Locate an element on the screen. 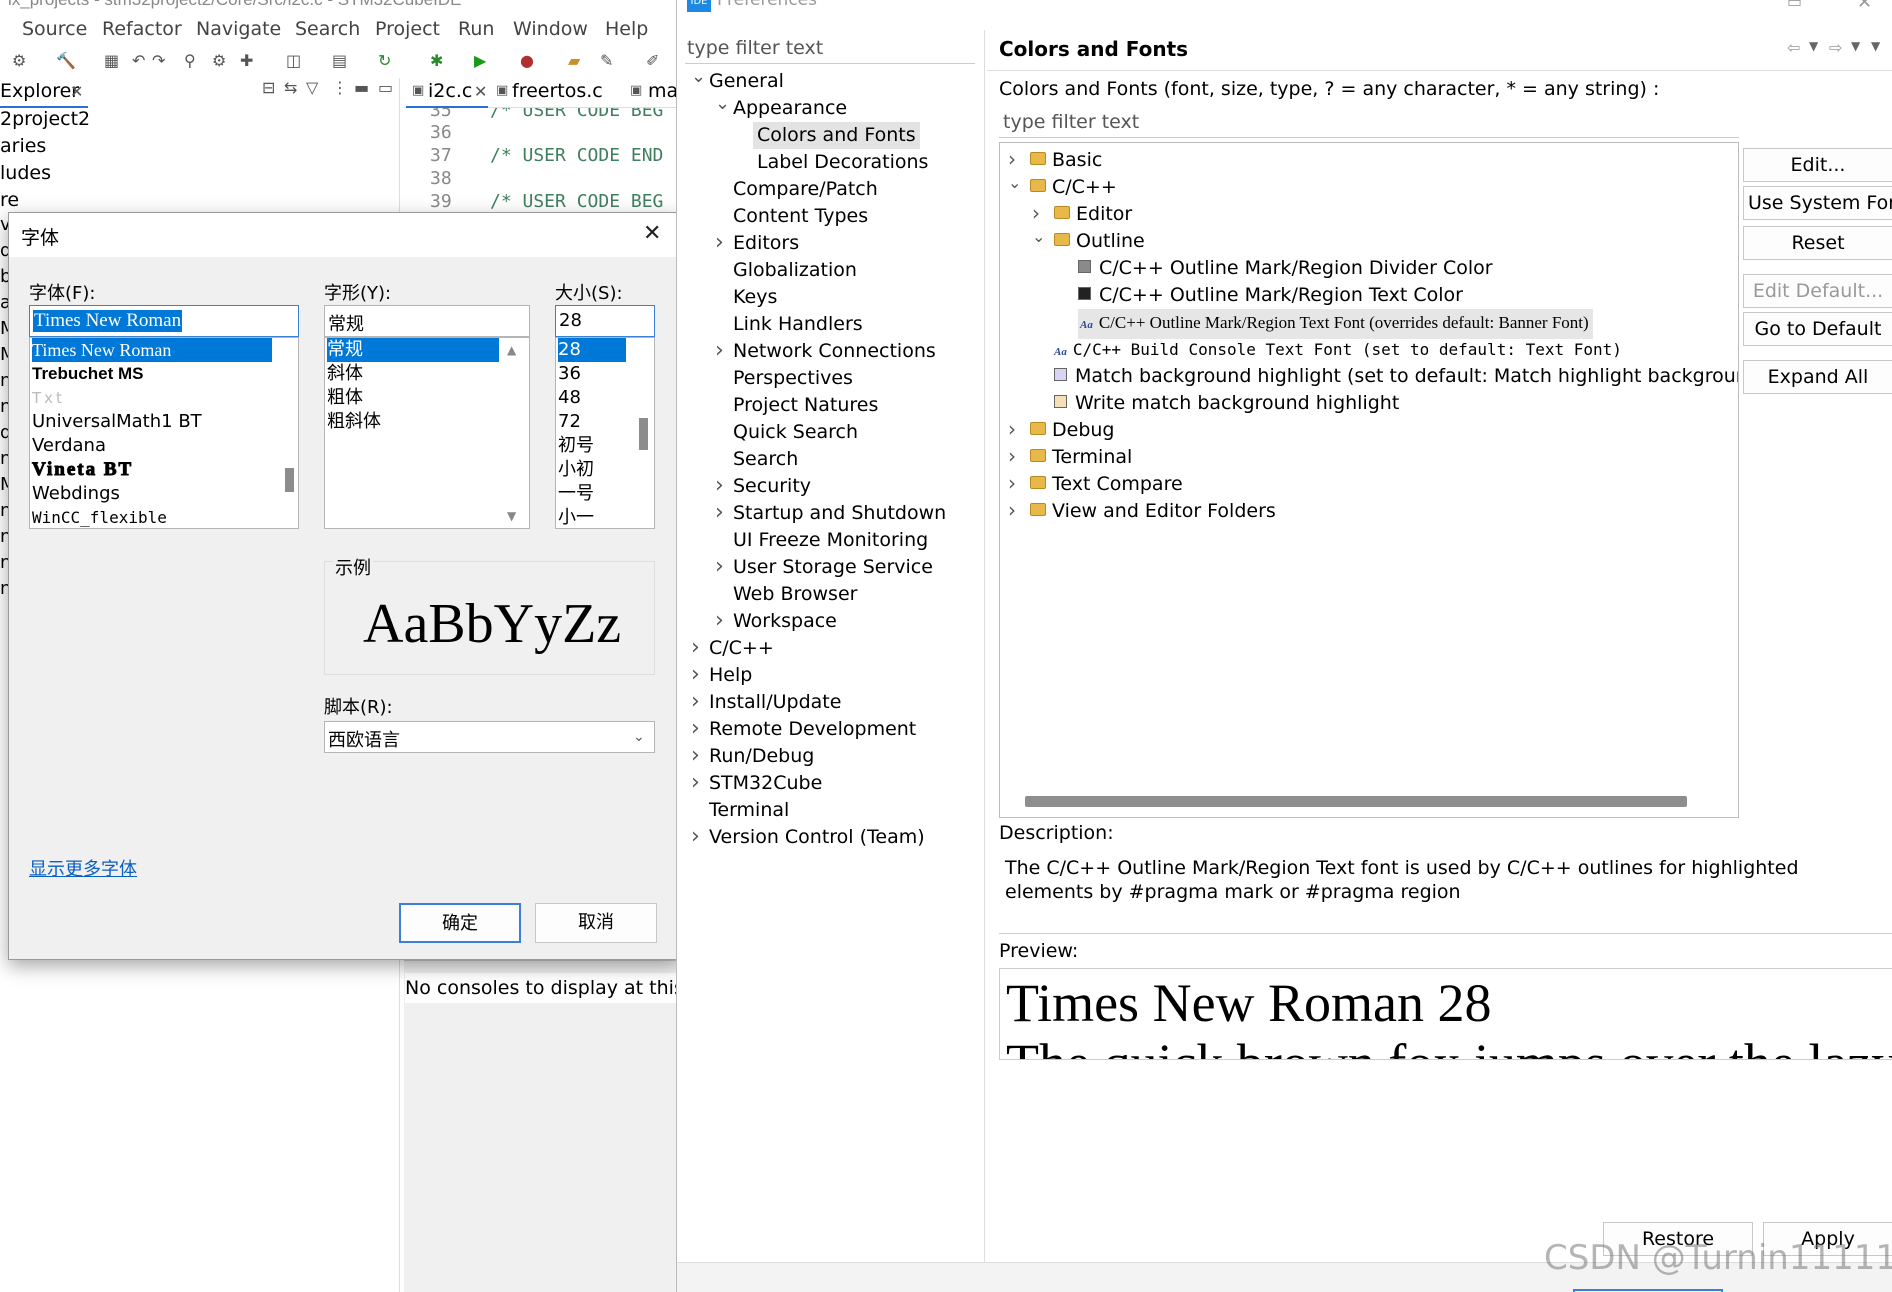 The image size is (1892, 1292). nav-item: › Network Connections is located at coordinates (830, 351).